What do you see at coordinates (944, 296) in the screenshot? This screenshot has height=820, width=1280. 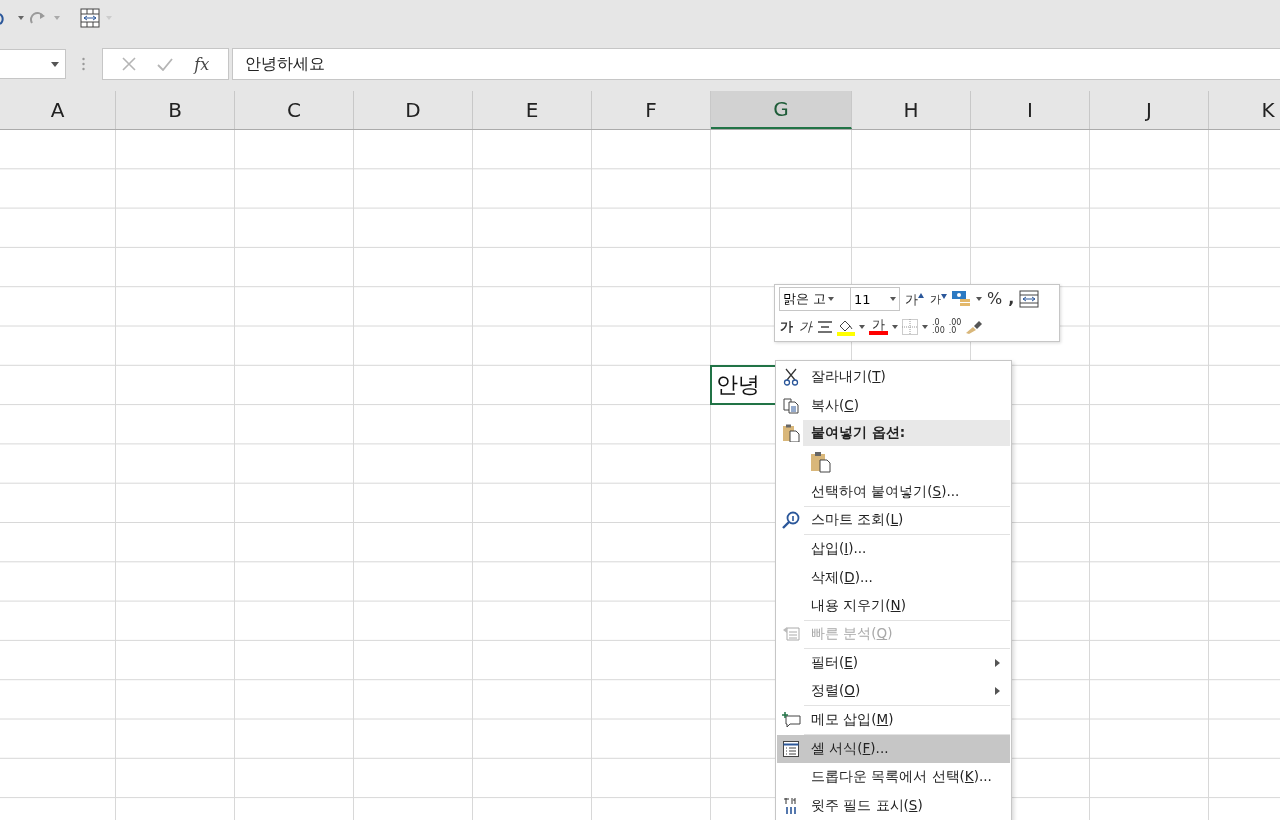 I see `down-arrow-icon` at bounding box center [944, 296].